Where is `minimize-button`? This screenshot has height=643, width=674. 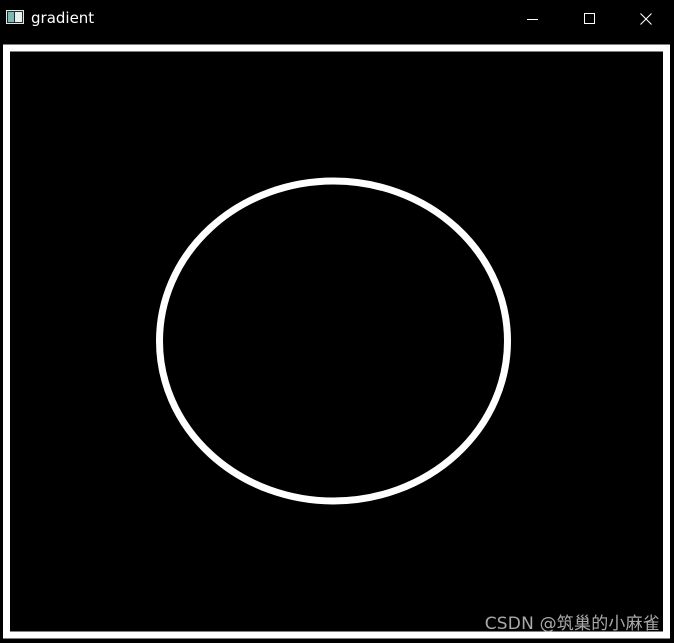 minimize-button is located at coordinates (533, 18).